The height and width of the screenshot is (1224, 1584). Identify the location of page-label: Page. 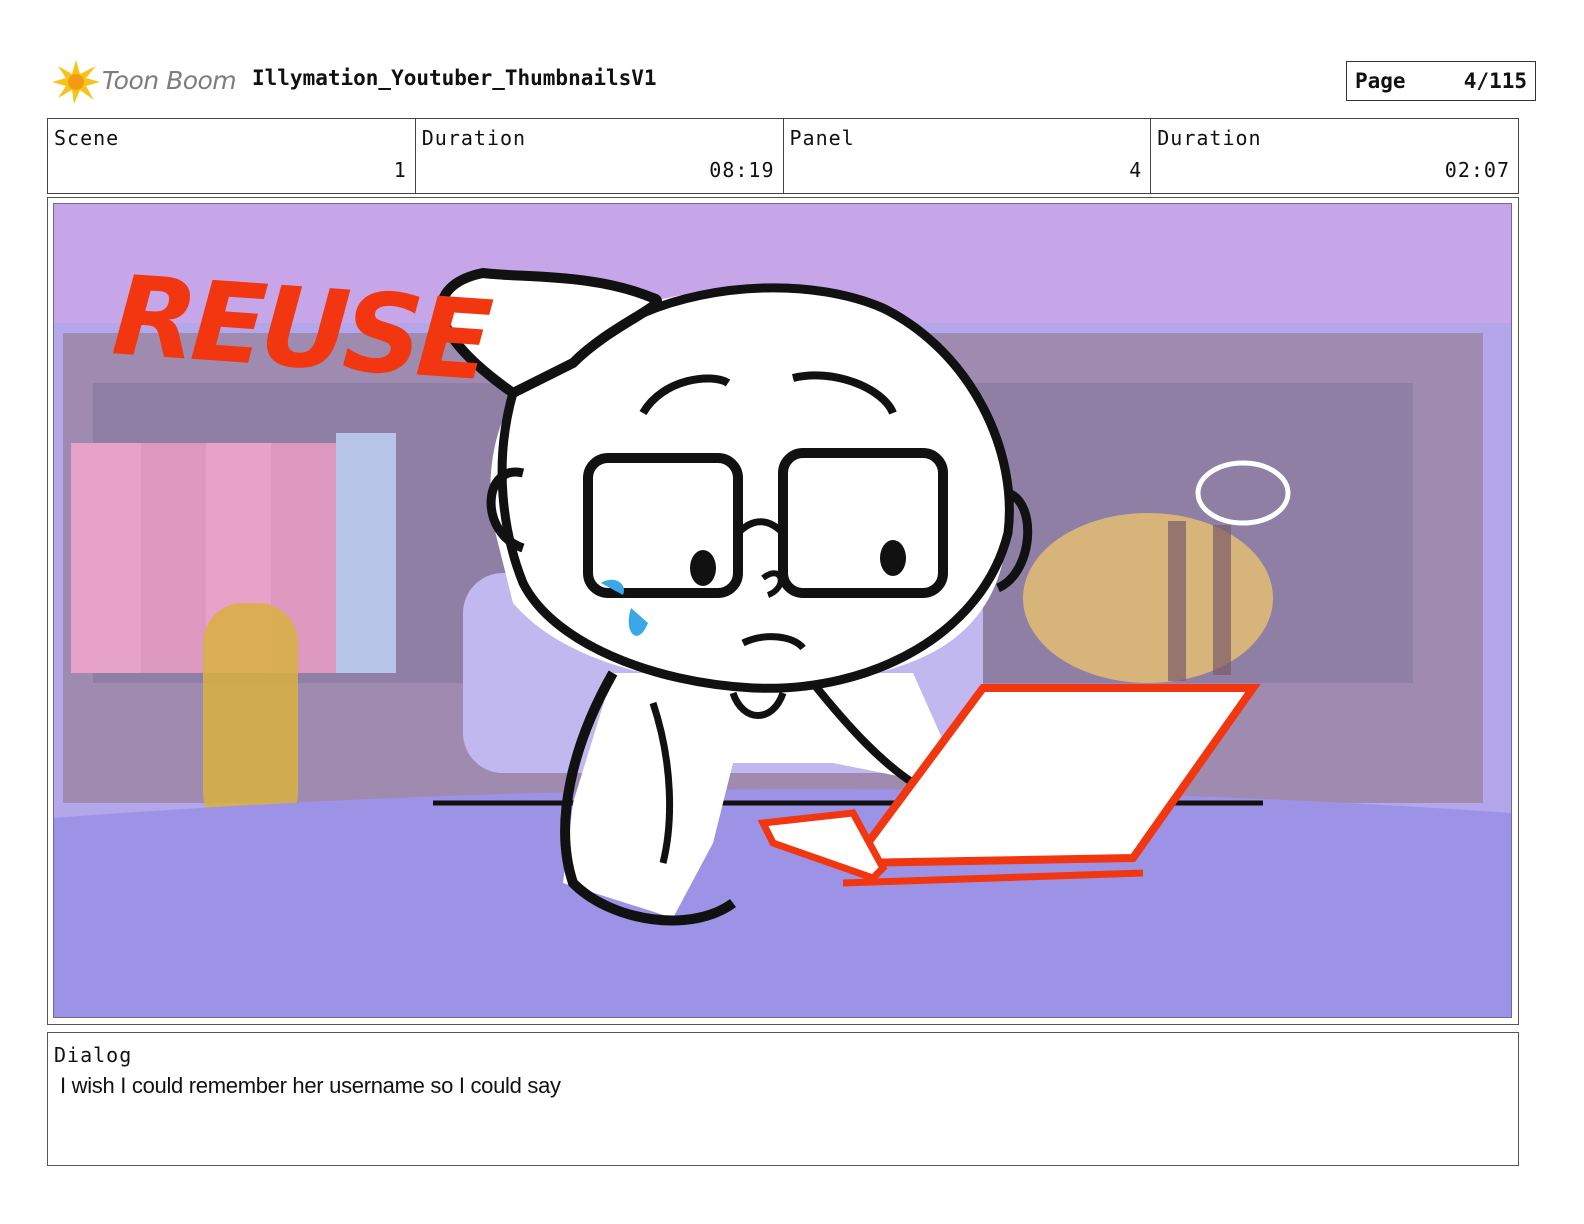
(1380, 81).